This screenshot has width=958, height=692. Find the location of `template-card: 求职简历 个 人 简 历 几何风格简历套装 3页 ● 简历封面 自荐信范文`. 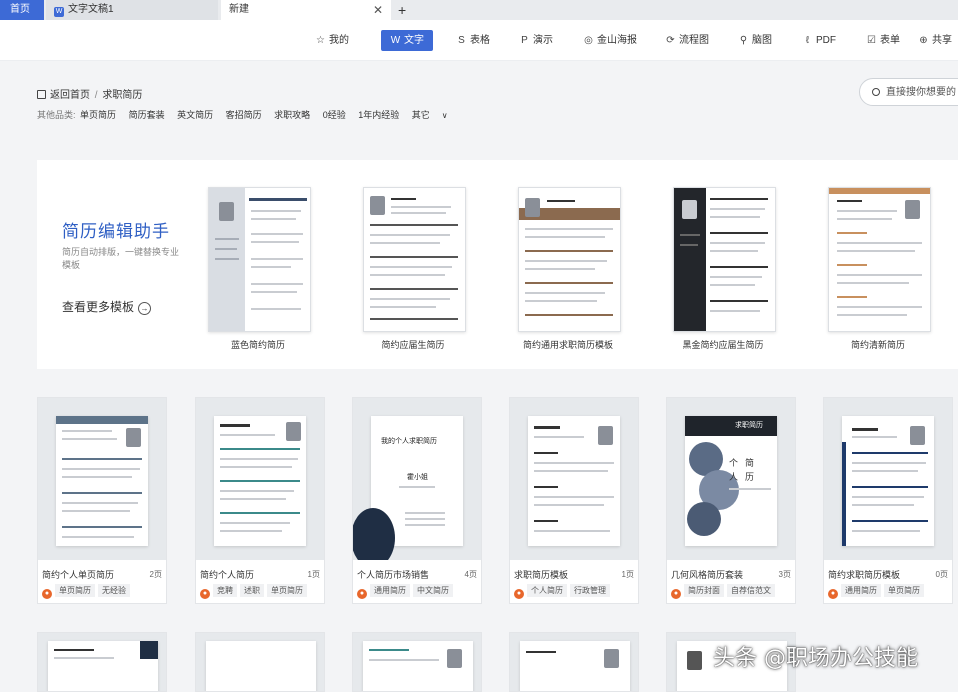

template-card: 求职简历 个 人 简 历 几何风格简历套装 3页 ● 简历封面 自荐信范文 is located at coordinates (731, 500).